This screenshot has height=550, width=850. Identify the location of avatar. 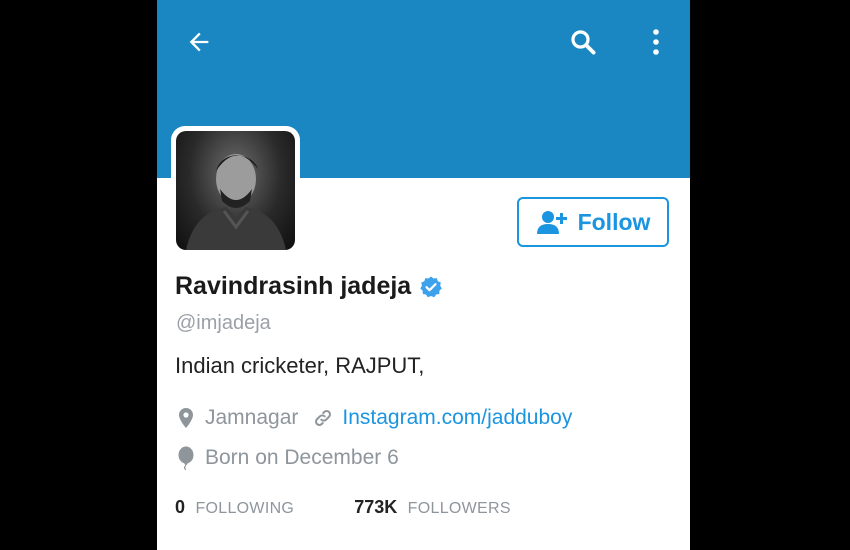
(235, 190).